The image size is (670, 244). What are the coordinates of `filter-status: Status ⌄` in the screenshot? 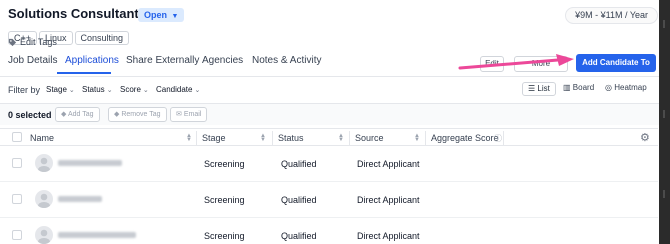 It's located at (97, 89).